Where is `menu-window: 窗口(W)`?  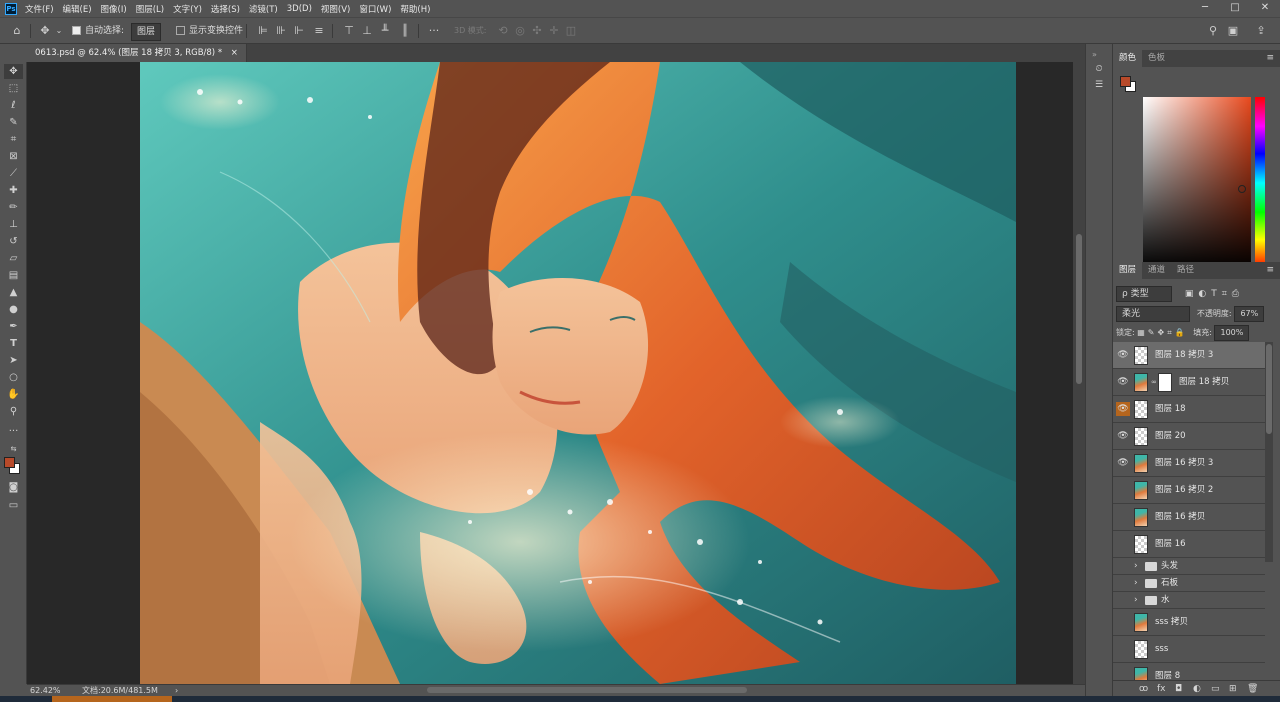 menu-window: 窗口(W) is located at coordinates (375, 9).